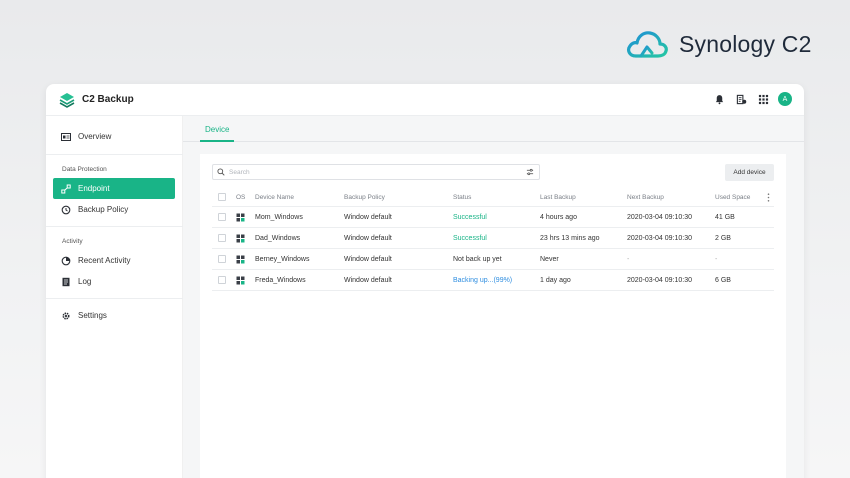 Image resolution: width=850 pixels, height=478 pixels. Describe the element at coordinates (369, 172) in the screenshot. I see `search-input` at that location.